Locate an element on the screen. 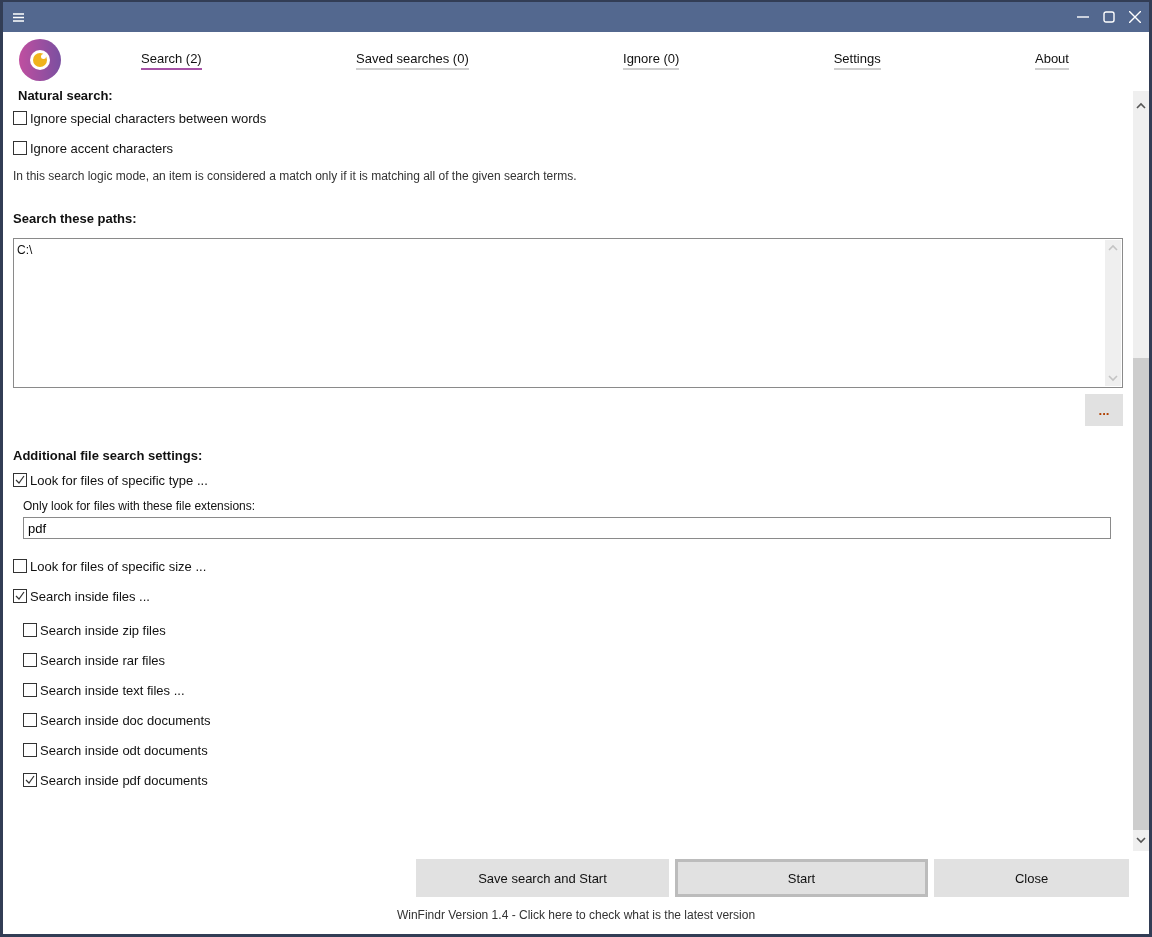  checkbox-label: Search inside zip files is located at coordinates (103, 630).